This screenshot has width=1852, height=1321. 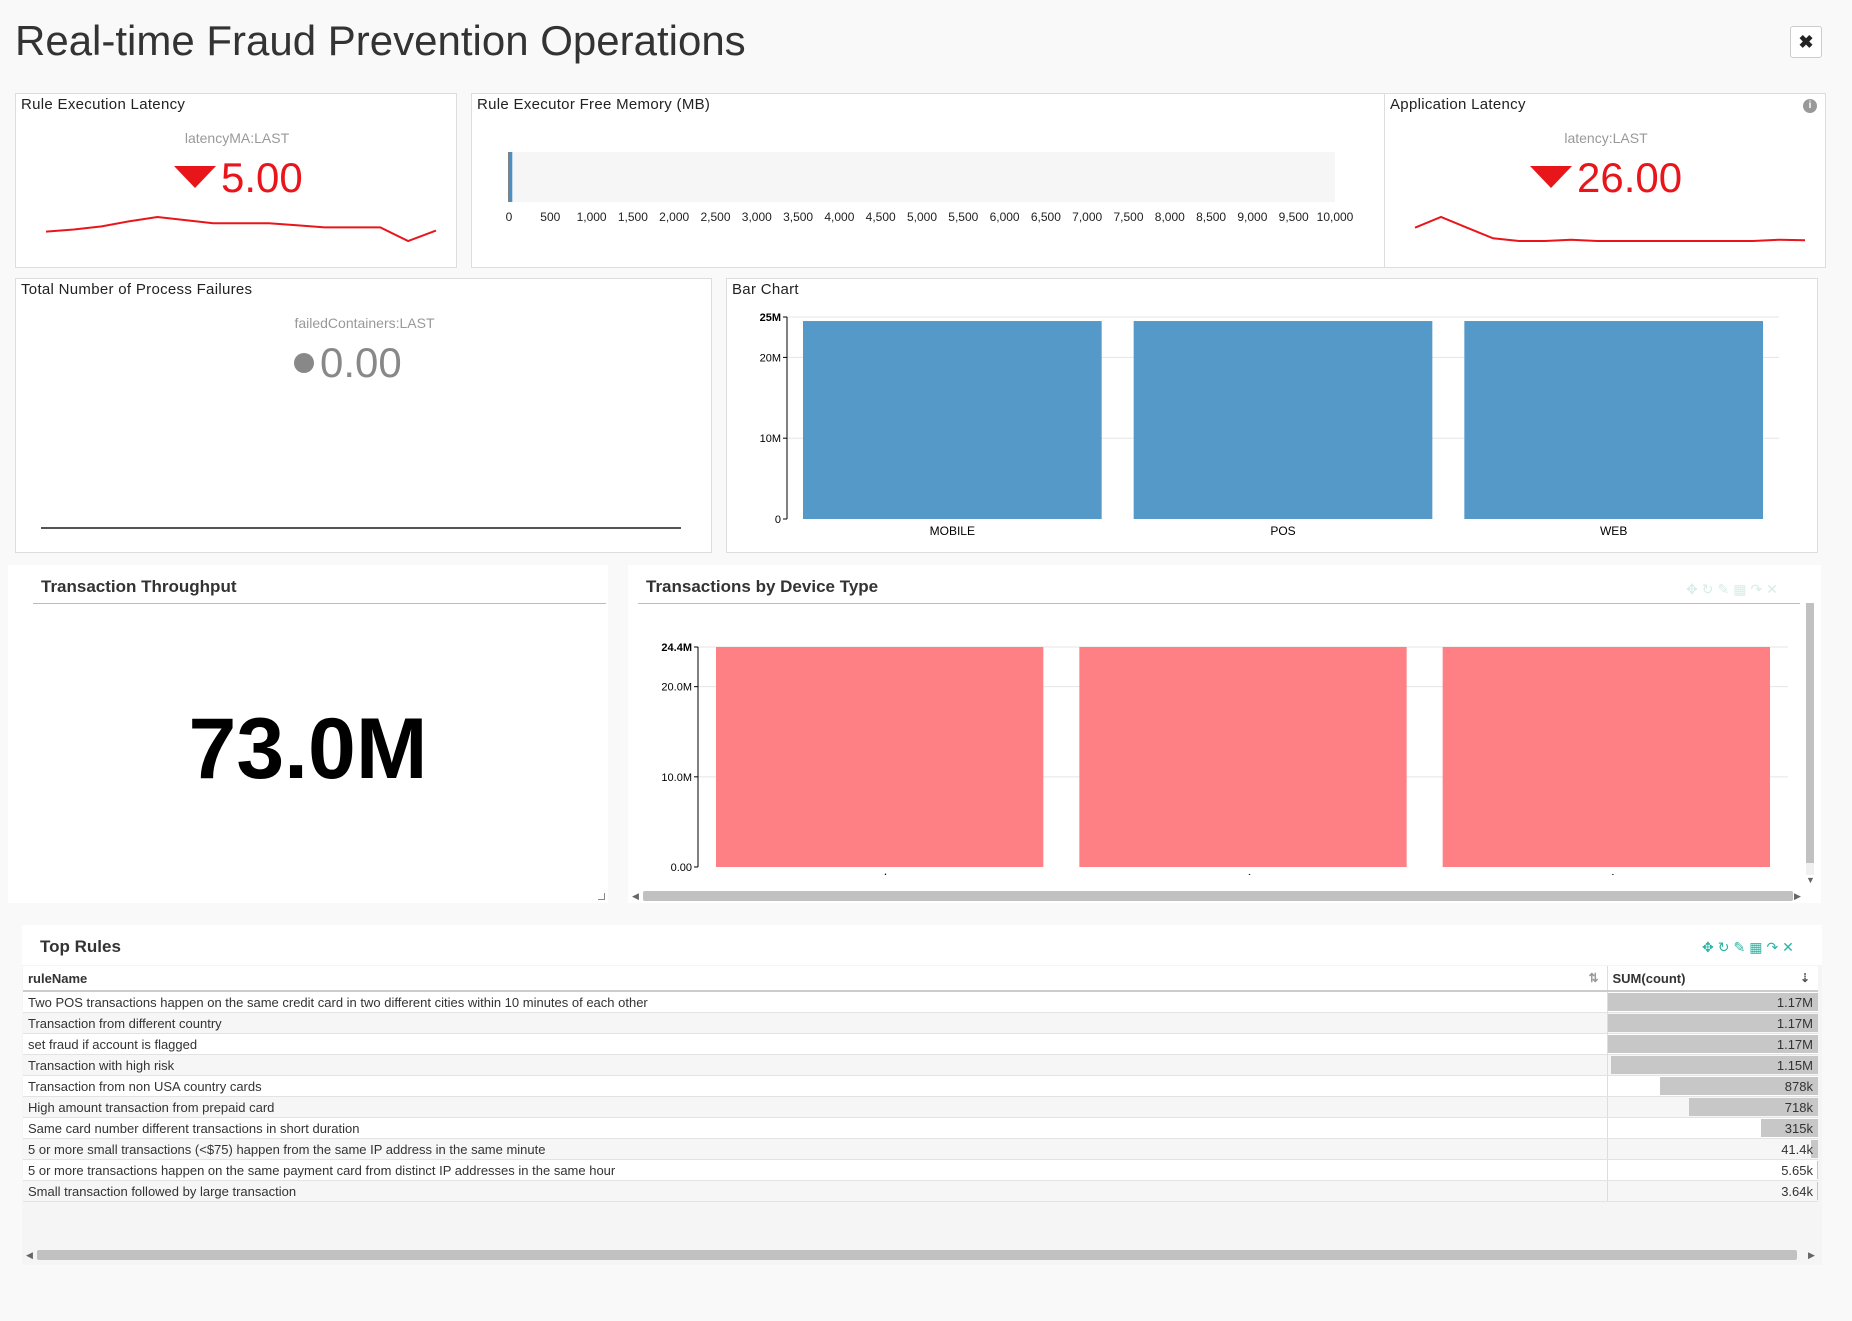 What do you see at coordinates (364, 323) in the screenshot?
I see `kpi-metric-label: failedContainers:LAST` at bounding box center [364, 323].